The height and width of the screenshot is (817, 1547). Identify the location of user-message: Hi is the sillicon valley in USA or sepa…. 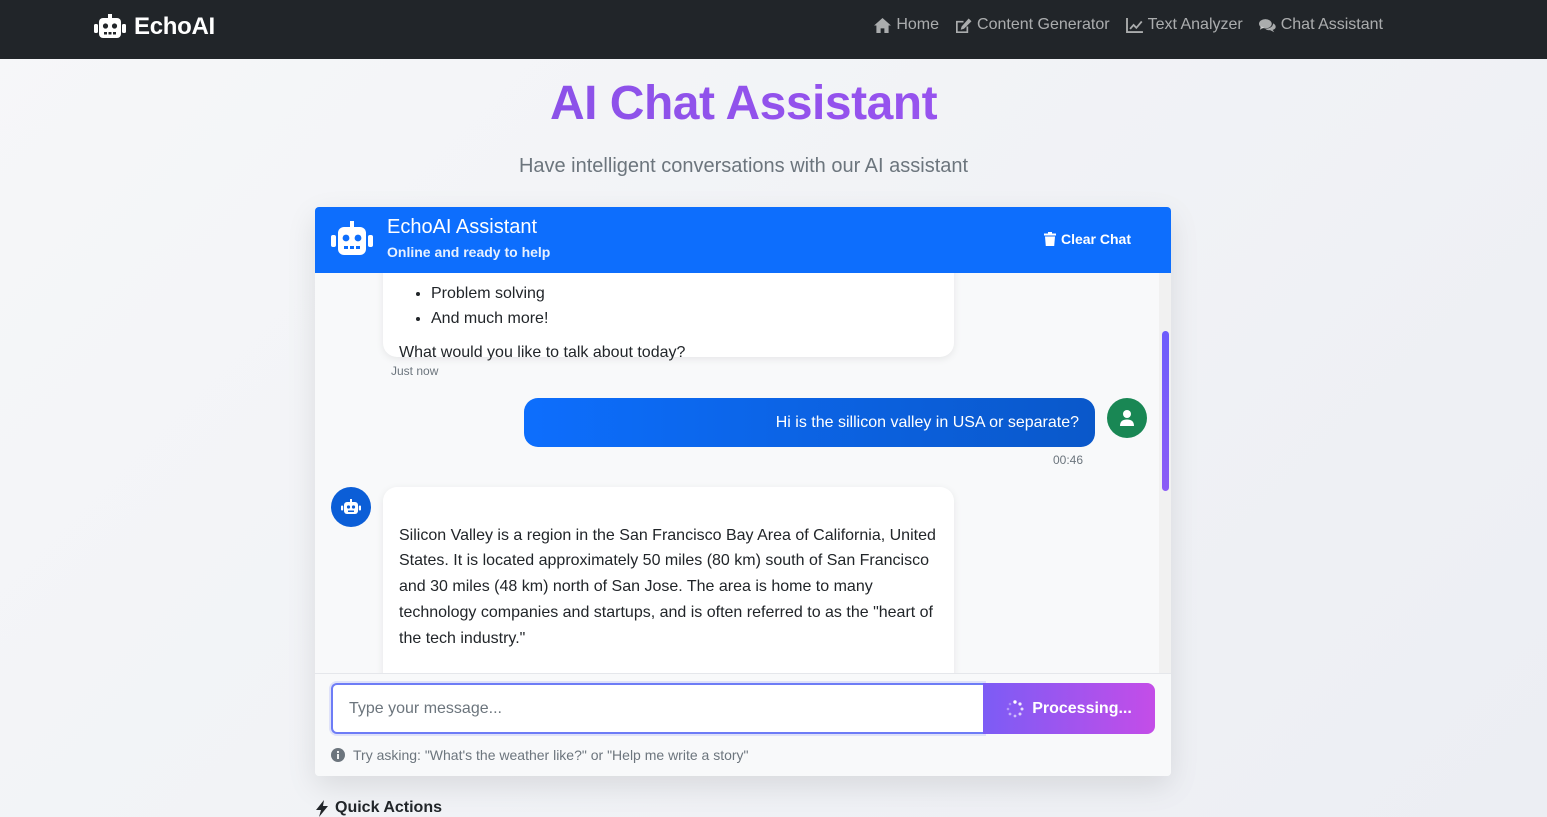
(809, 422).